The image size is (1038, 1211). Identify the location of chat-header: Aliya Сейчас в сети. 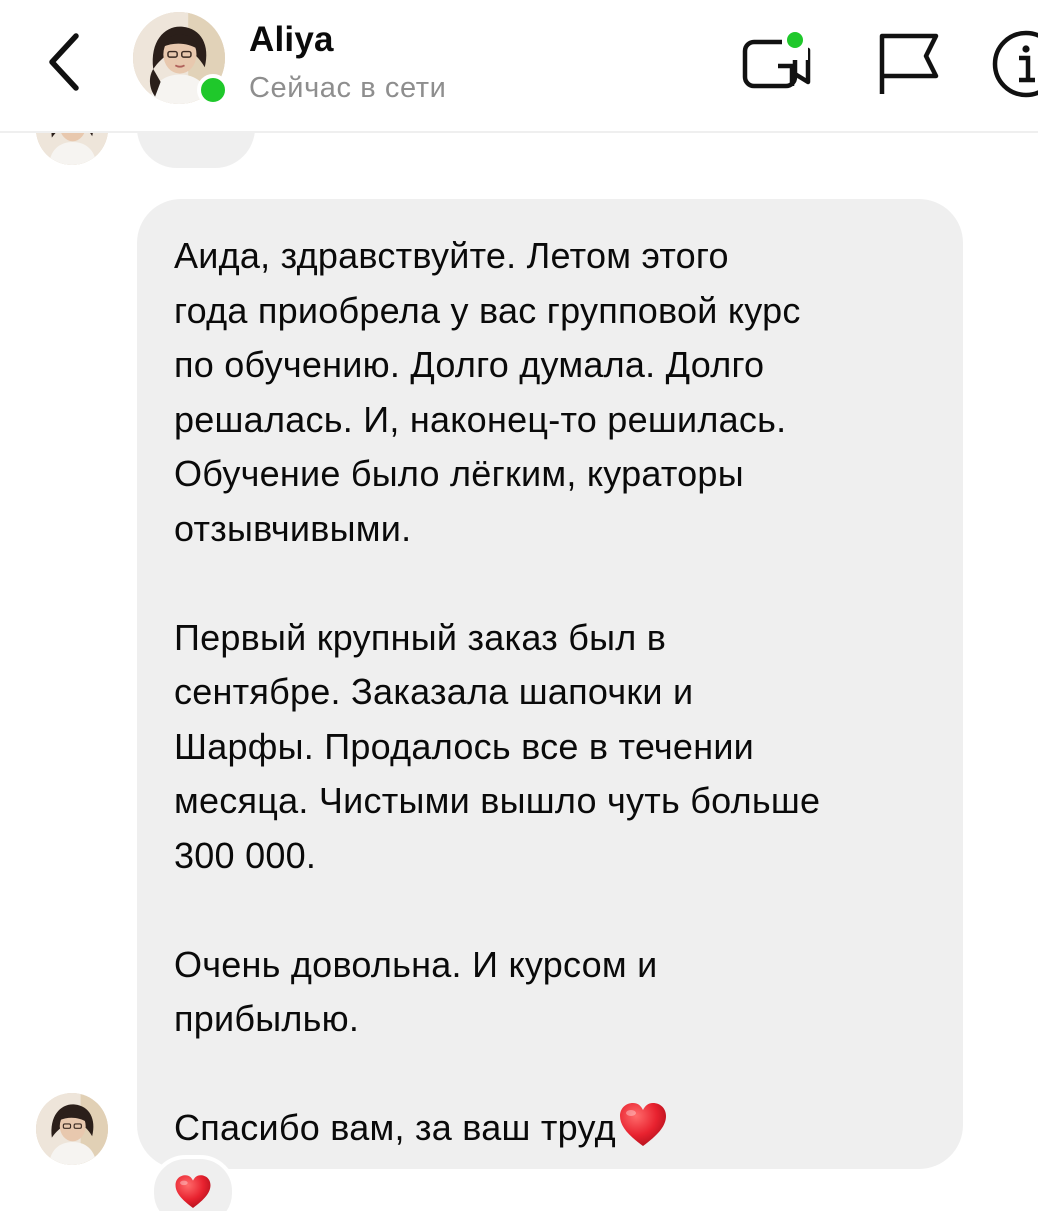
(519, 66).